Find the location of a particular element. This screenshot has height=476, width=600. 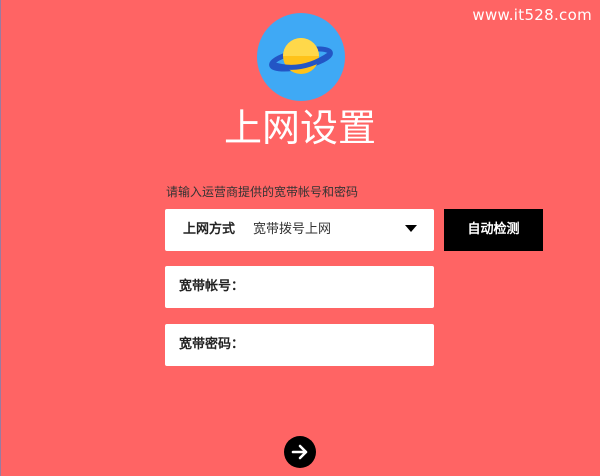

account-input is located at coordinates (337, 288).